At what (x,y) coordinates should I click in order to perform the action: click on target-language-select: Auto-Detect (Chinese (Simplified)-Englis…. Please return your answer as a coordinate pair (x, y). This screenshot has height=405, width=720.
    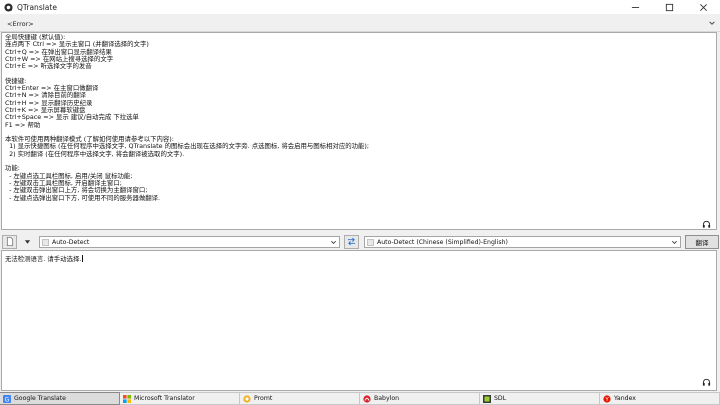
    Looking at the image, I should click on (522, 242).